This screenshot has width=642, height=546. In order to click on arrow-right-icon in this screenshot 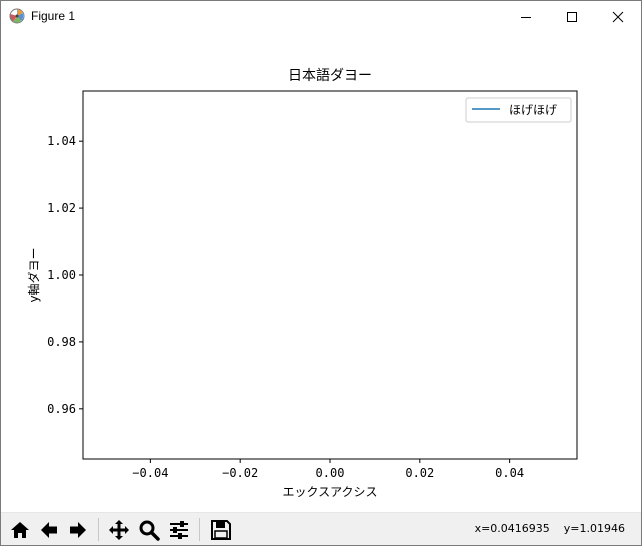, I will do `click(77, 529)`.